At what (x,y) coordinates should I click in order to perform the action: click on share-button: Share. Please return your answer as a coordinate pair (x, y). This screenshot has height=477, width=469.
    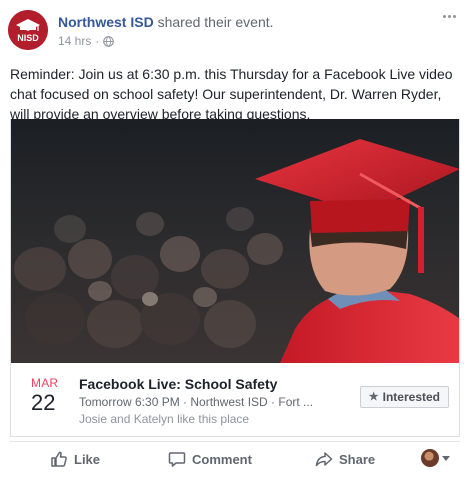
    Looking at the image, I should click on (345, 459).